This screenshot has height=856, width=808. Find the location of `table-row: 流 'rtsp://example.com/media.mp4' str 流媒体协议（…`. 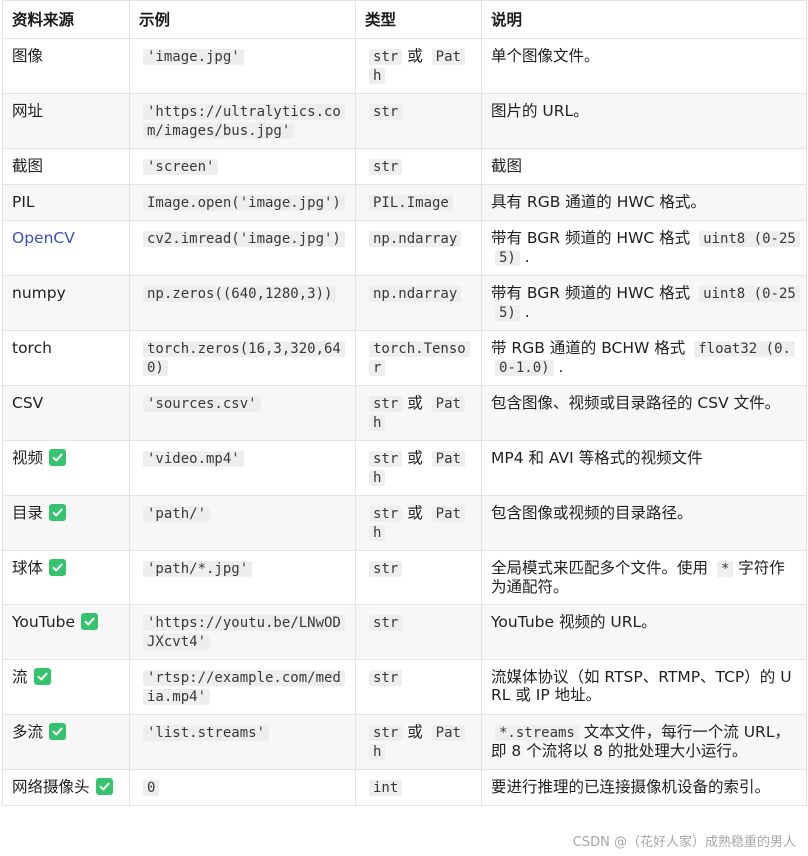

table-row: 流 'rtsp://example.com/media.mp4' str 流媒体协议（… is located at coordinates (404, 687).